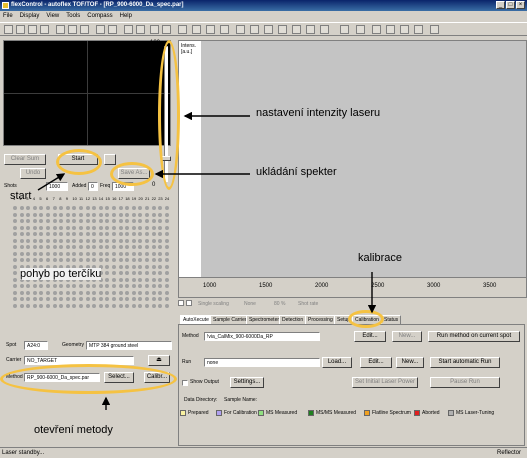 The height and width of the screenshot is (458, 527). What do you see at coordinates (61, 274) in the screenshot?
I see `annotation-plate: pohyb po terčíku` at bounding box center [61, 274].